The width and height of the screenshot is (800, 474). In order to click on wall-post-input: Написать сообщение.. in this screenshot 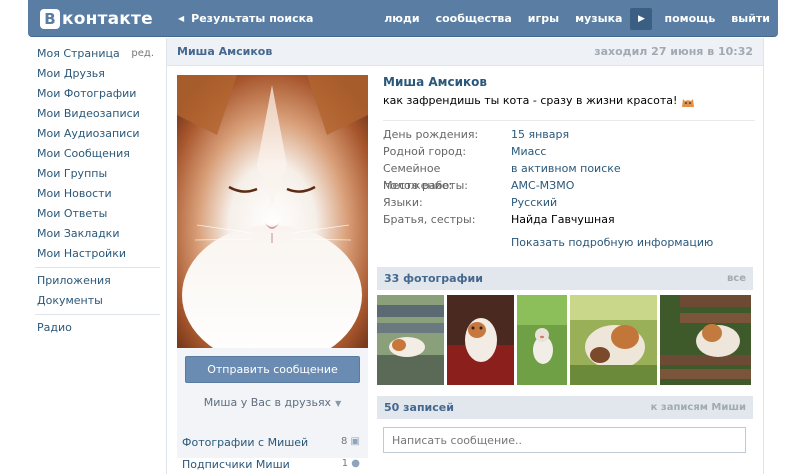, I will do `click(564, 440)`.